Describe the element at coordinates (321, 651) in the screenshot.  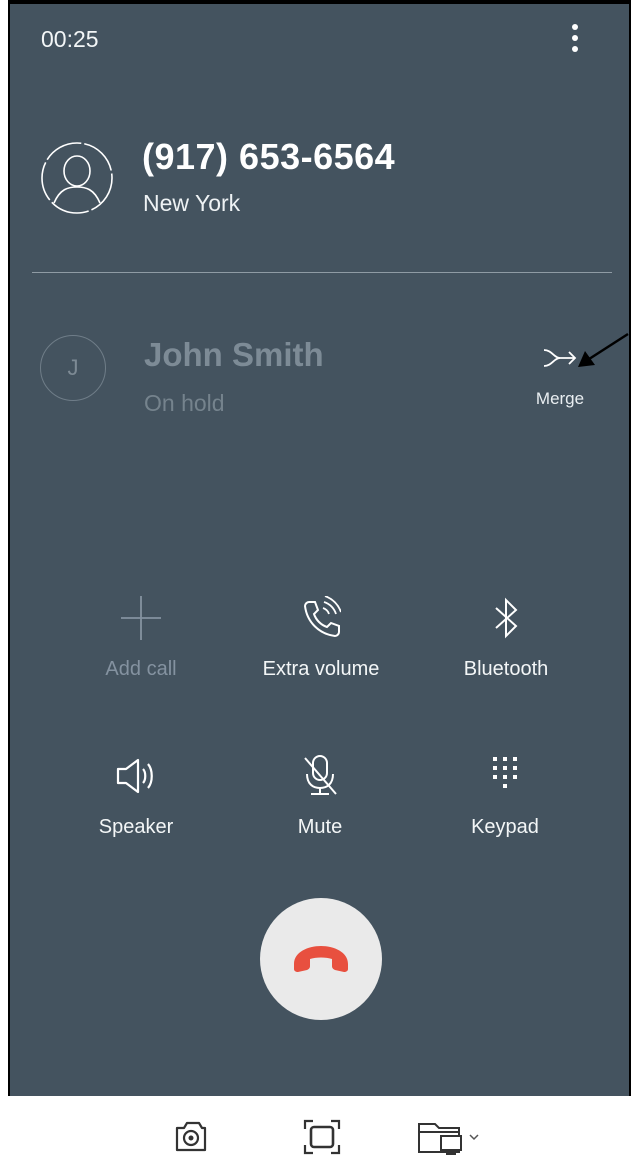
I see `extra-volume-button: Extra volume` at that location.